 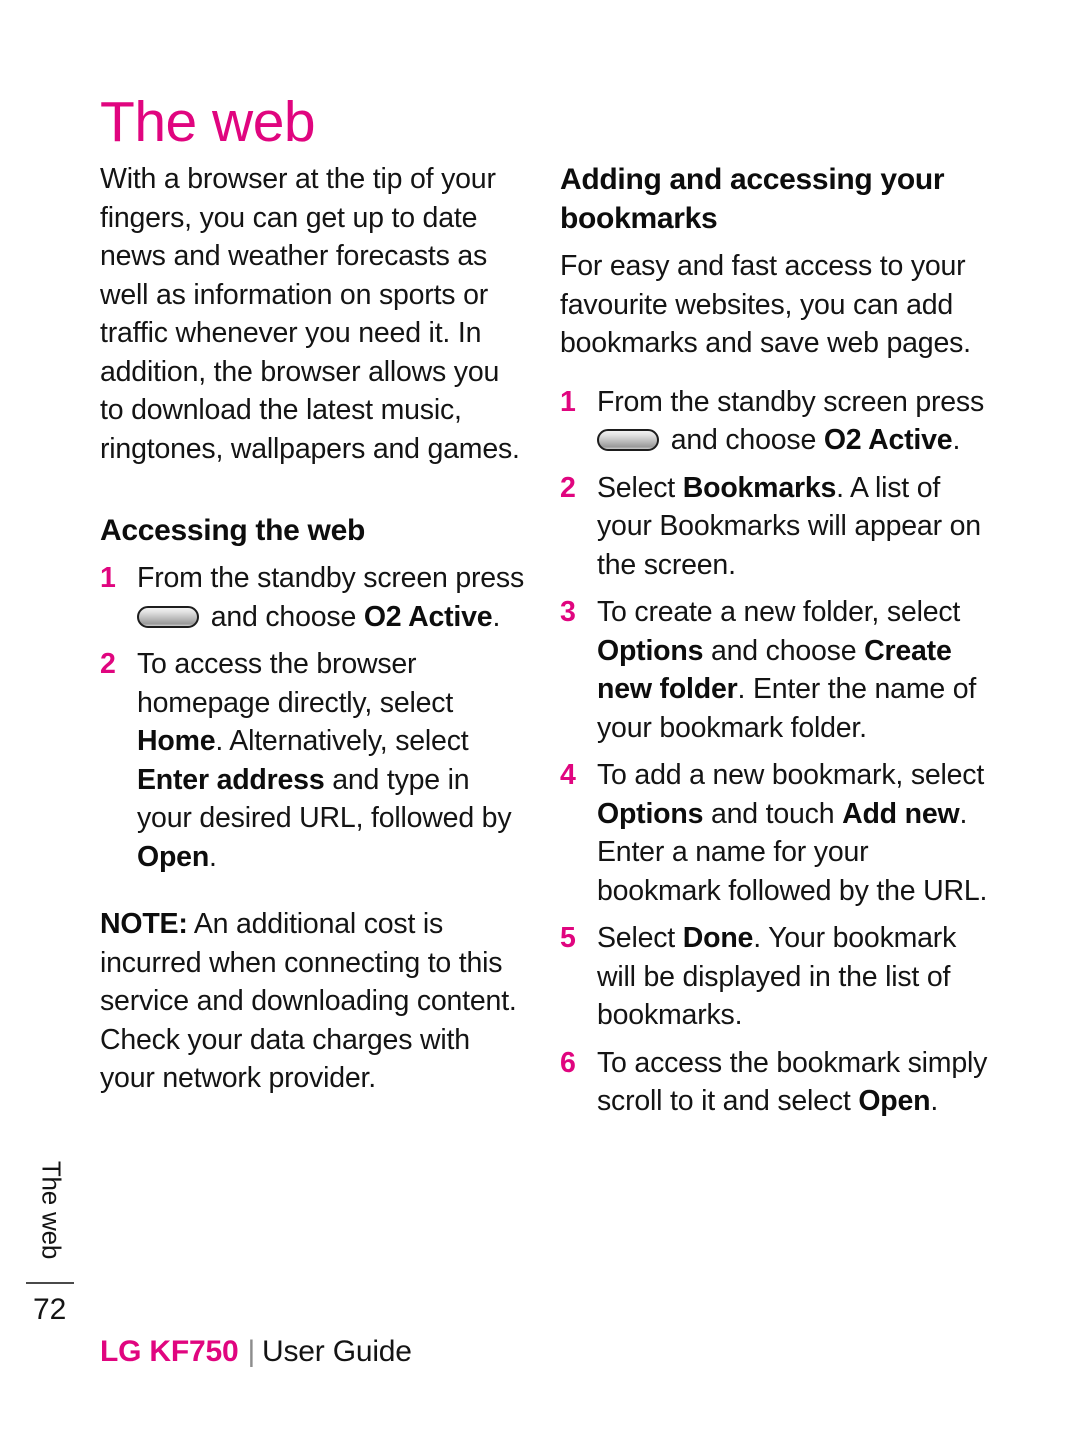 What do you see at coordinates (169, 1351) in the screenshot?
I see `footer-brand: LG KF750` at bounding box center [169, 1351].